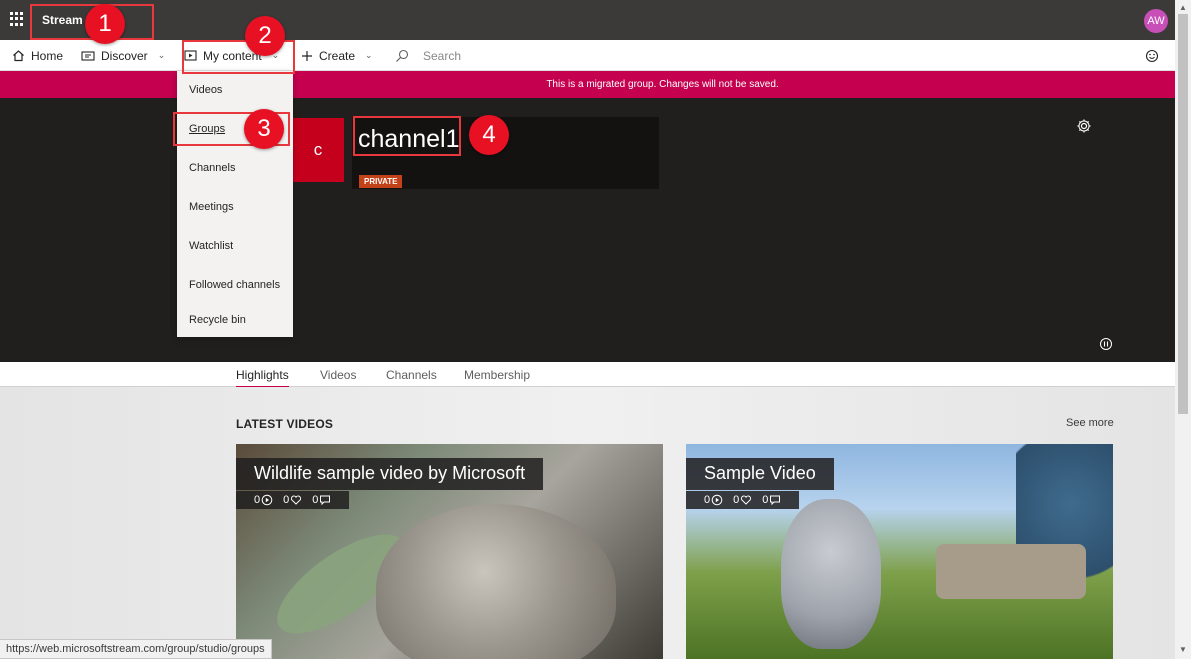 This screenshot has width=1191, height=659. Describe the element at coordinates (205, 90) in the screenshot. I see `menu-item-videos: Videos` at that location.